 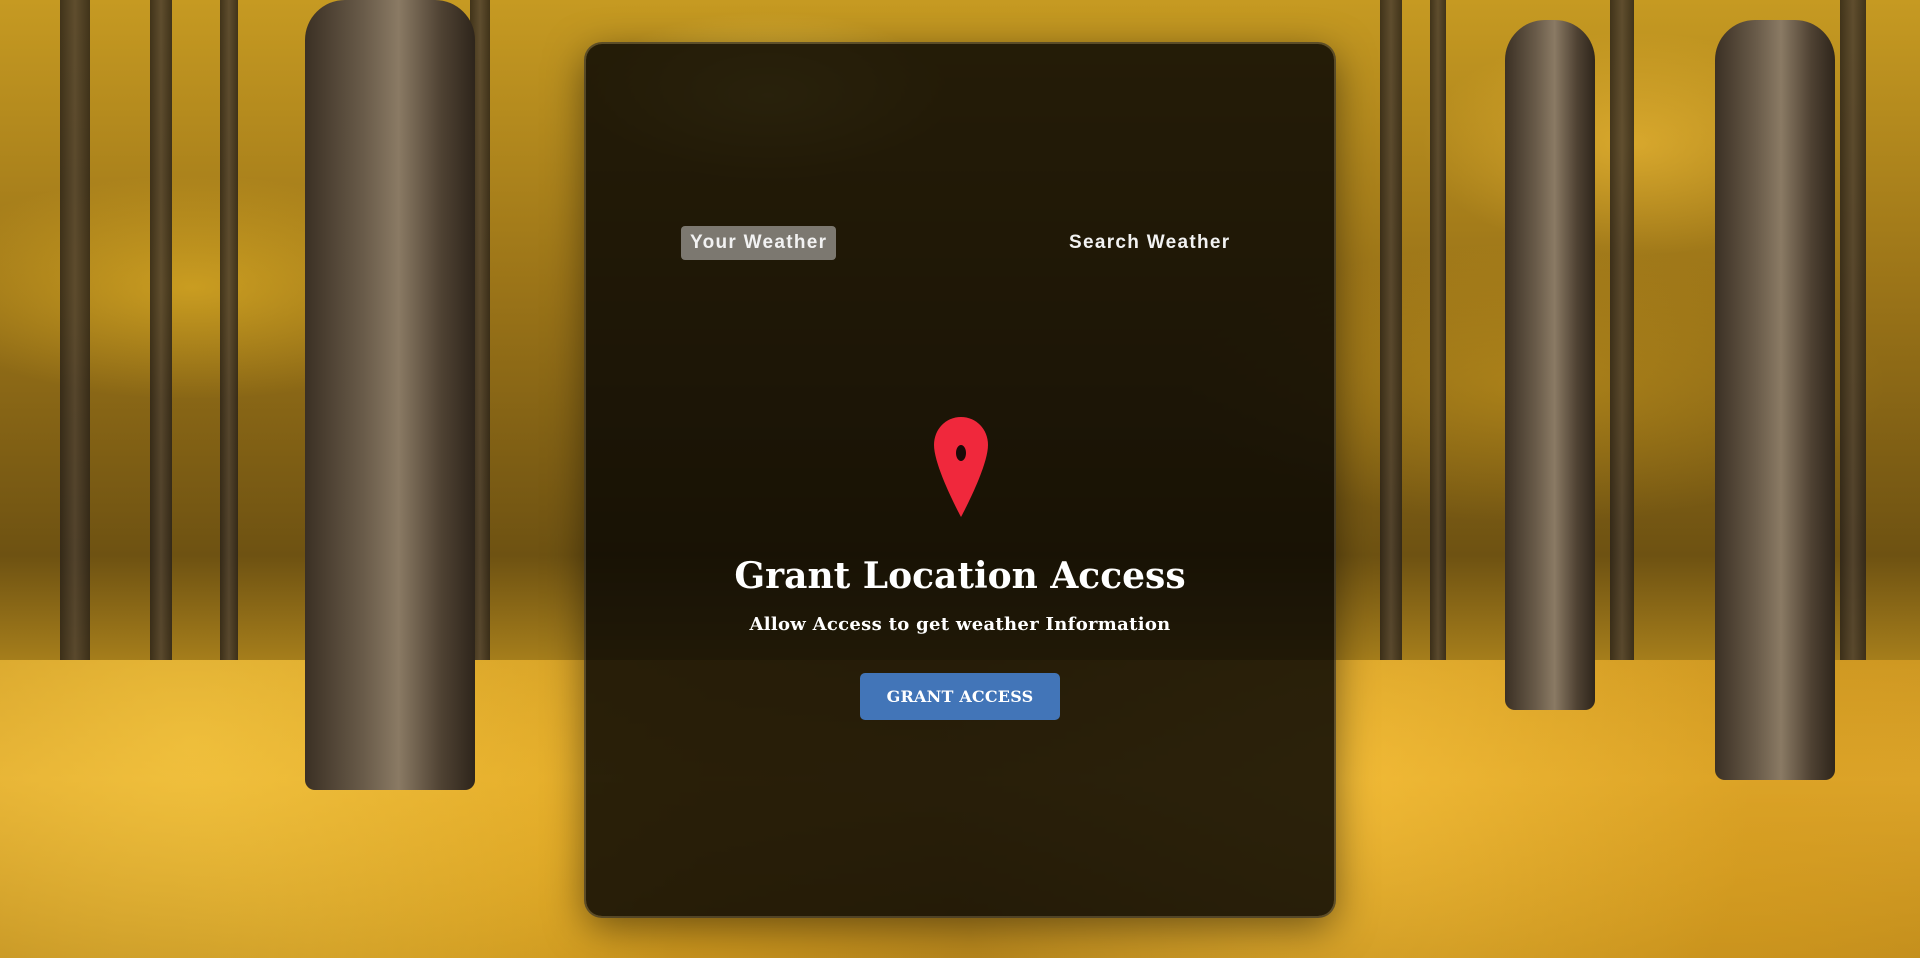 What do you see at coordinates (390, 395) in the screenshot?
I see `large-tree-trunk-left` at bounding box center [390, 395].